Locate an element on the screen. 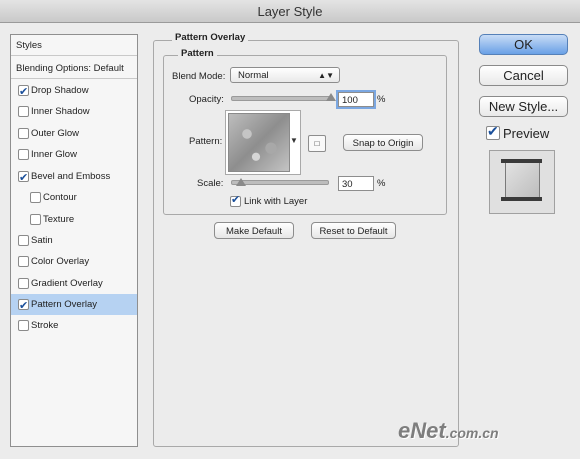 The height and width of the screenshot is (459, 580). style-item-gradient-overlay: Gradient Overlay is located at coordinates (74, 283).